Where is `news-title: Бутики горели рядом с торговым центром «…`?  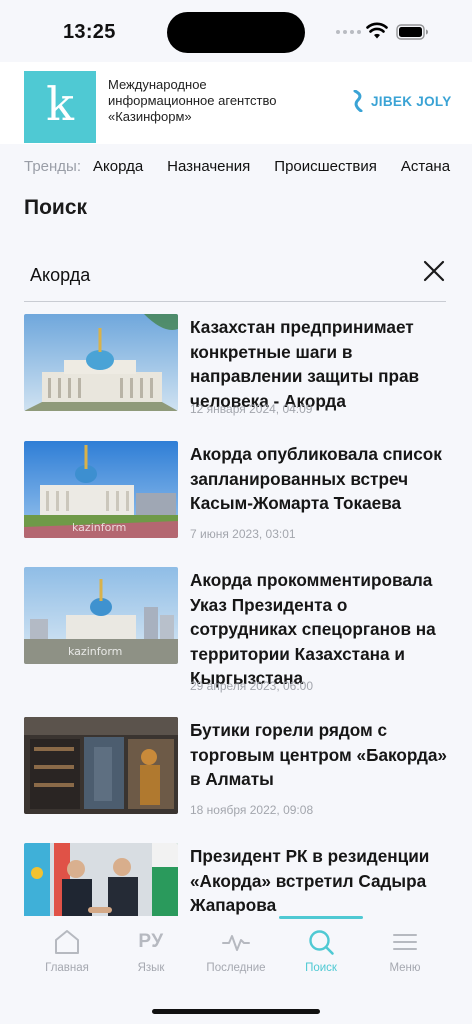
news-title: Бутики горели рядом с торговым центром «… is located at coordinates (322, 755).